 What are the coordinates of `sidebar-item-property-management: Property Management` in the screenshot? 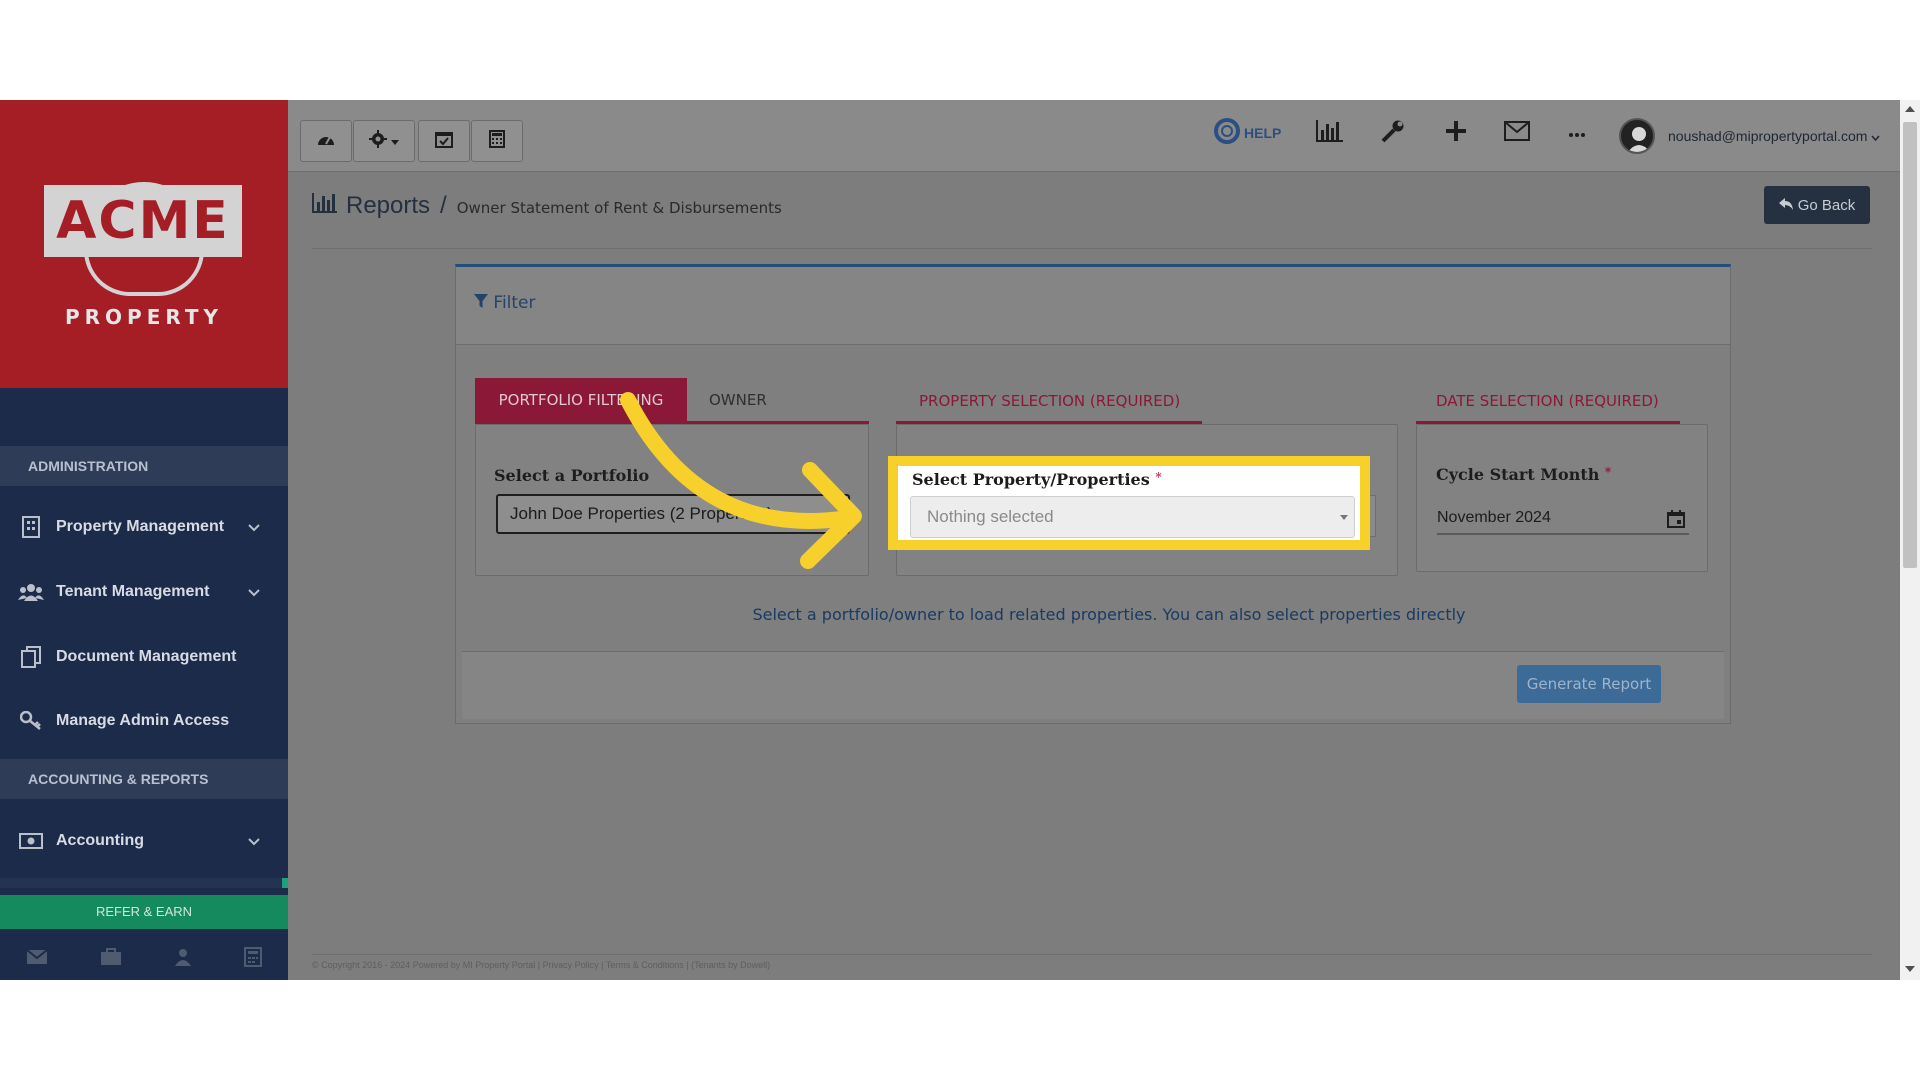 It's located at (144, 527).